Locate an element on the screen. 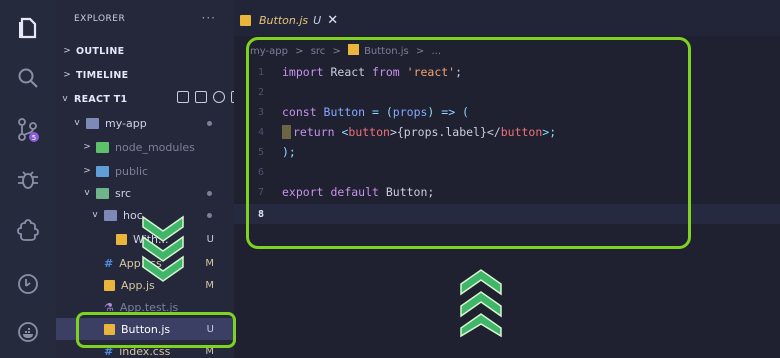 This screenshot has height=358, width=780. timeline-title: TIMELINE is located at coordinates (102, 75).